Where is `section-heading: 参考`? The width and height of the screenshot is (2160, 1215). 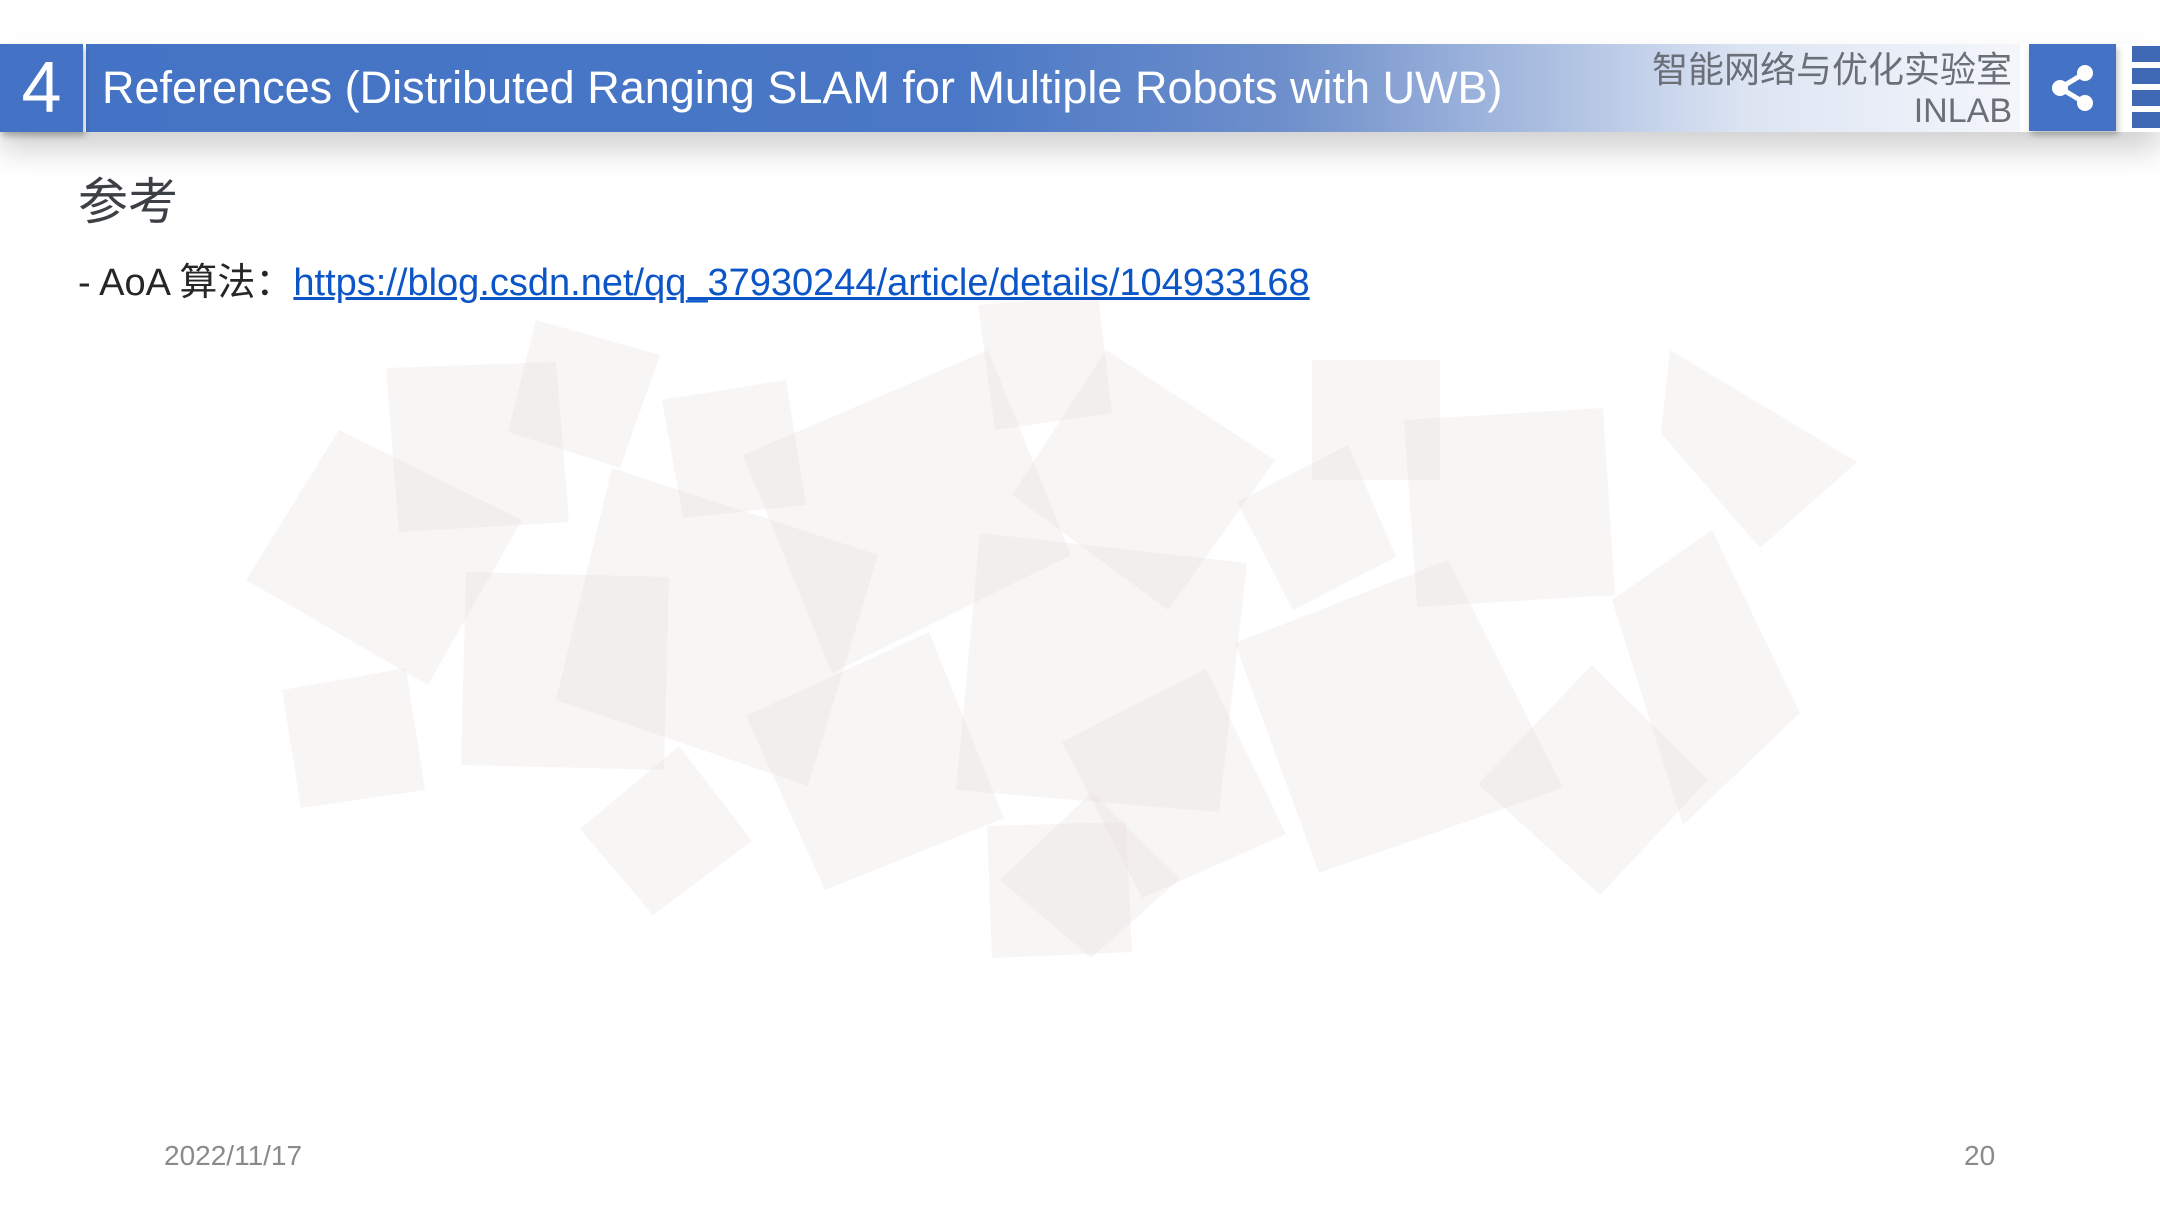
section-heading: 参考 is located at coordinates (128, 202).